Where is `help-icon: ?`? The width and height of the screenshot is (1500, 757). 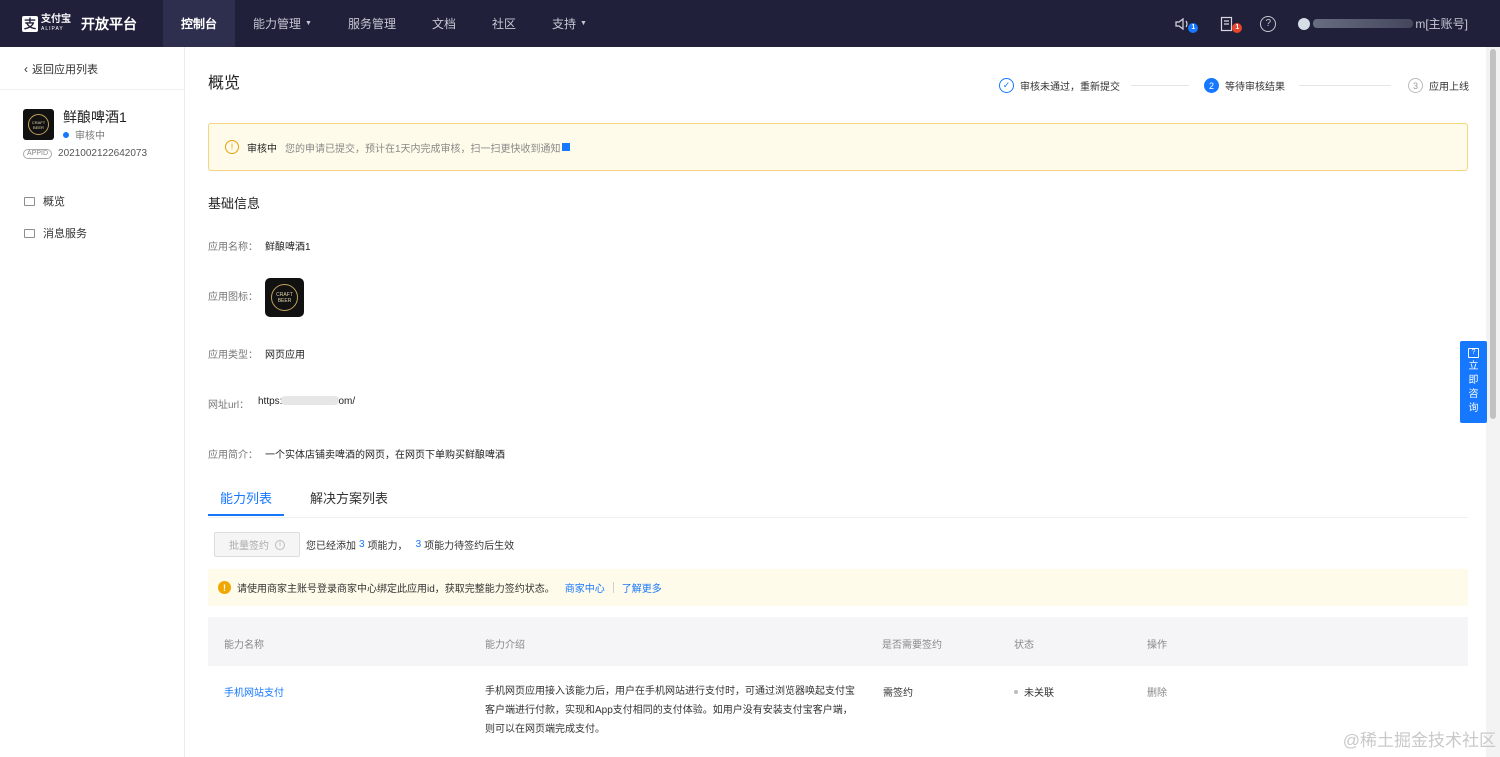 help-icon: ? is located at coordinates (1268, 23).